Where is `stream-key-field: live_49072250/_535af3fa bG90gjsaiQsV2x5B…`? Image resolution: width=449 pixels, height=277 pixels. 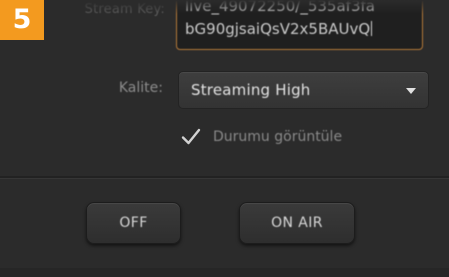 stream-key-field: live_49072250/_535af3fa bG90gjsaiQsV2x5B… is located at coordinates (299, 25).